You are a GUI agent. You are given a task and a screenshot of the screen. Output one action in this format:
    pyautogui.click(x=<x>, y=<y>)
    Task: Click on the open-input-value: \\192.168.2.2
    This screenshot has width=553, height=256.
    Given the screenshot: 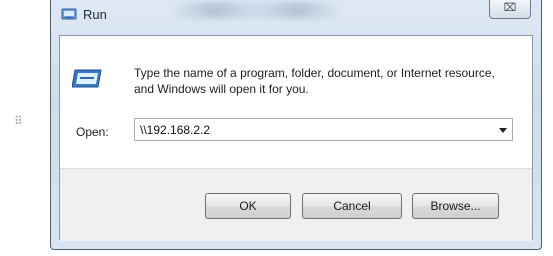 What is the action you would take?
    pyautogui.click(x=175, y=130)
    